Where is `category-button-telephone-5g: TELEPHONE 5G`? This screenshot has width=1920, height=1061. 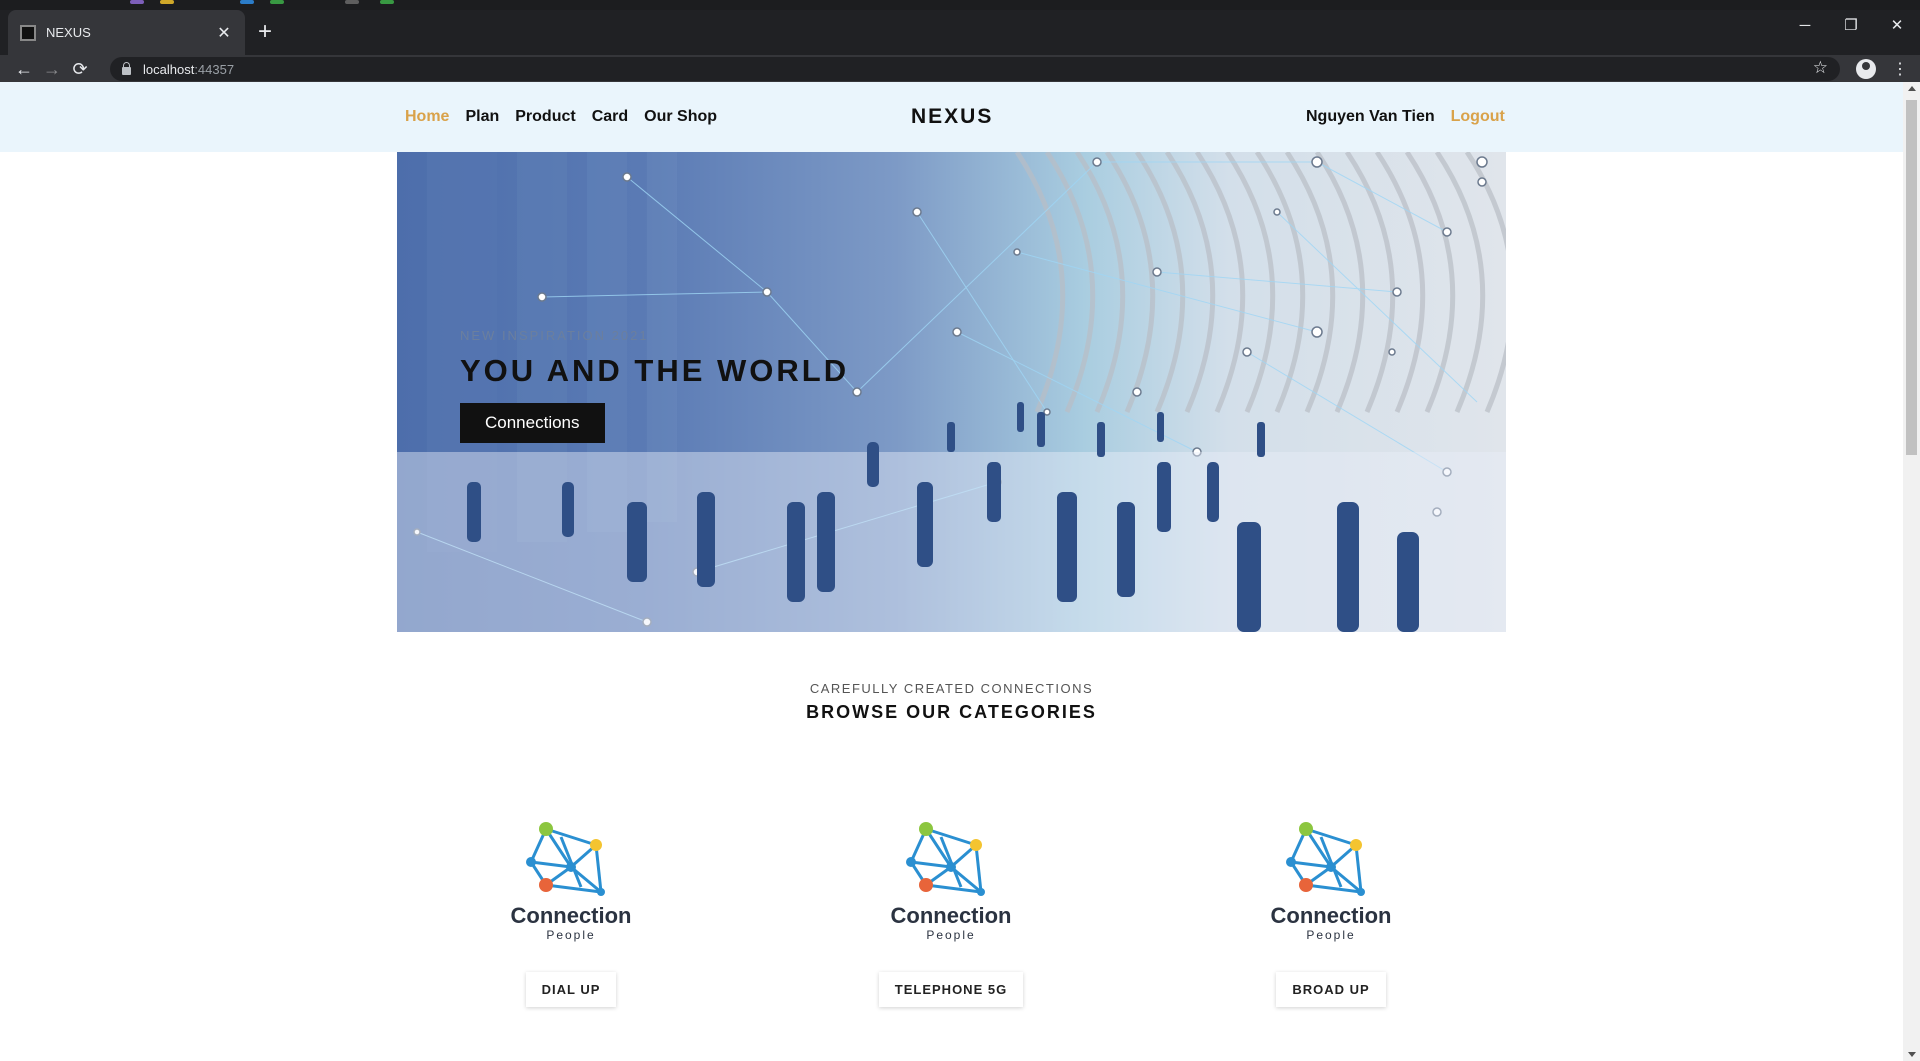 category-button-telephone-5g: TELEPHONE 5G is located at coordinates (951, 989).